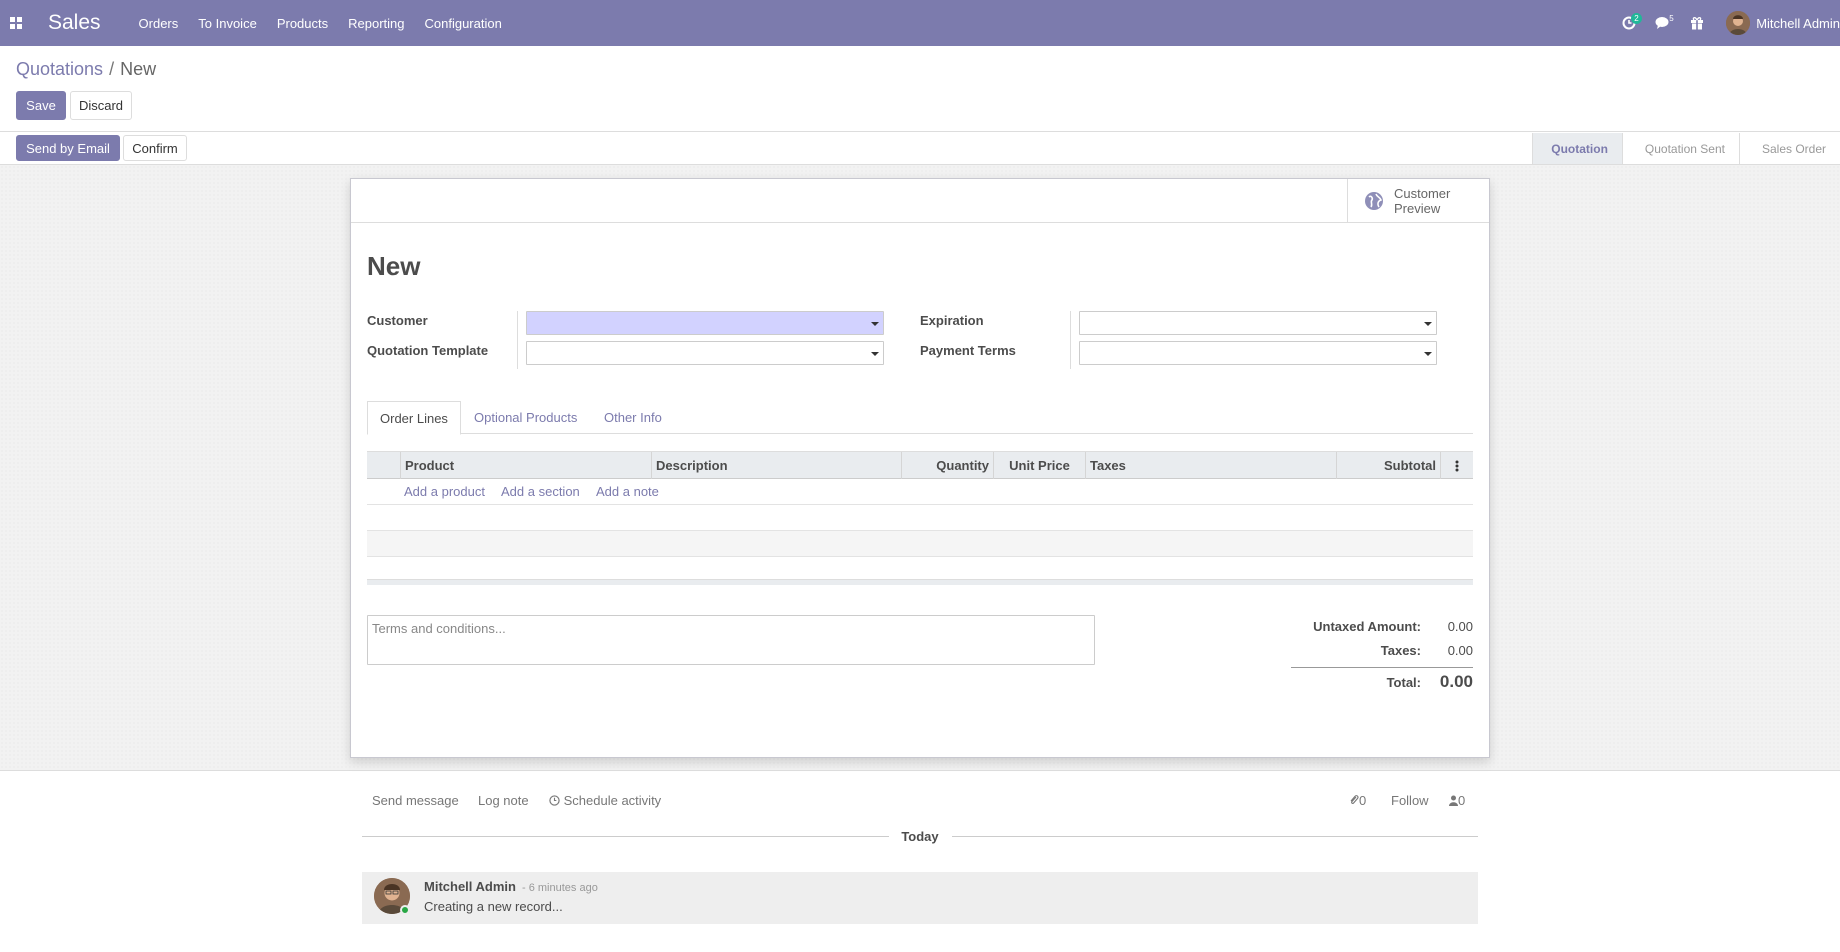 The image size is (1840, 952). Describe the element at coordinates (1400, 650) in the screenshot. I see `taxes-label: Taxes:` at that location.